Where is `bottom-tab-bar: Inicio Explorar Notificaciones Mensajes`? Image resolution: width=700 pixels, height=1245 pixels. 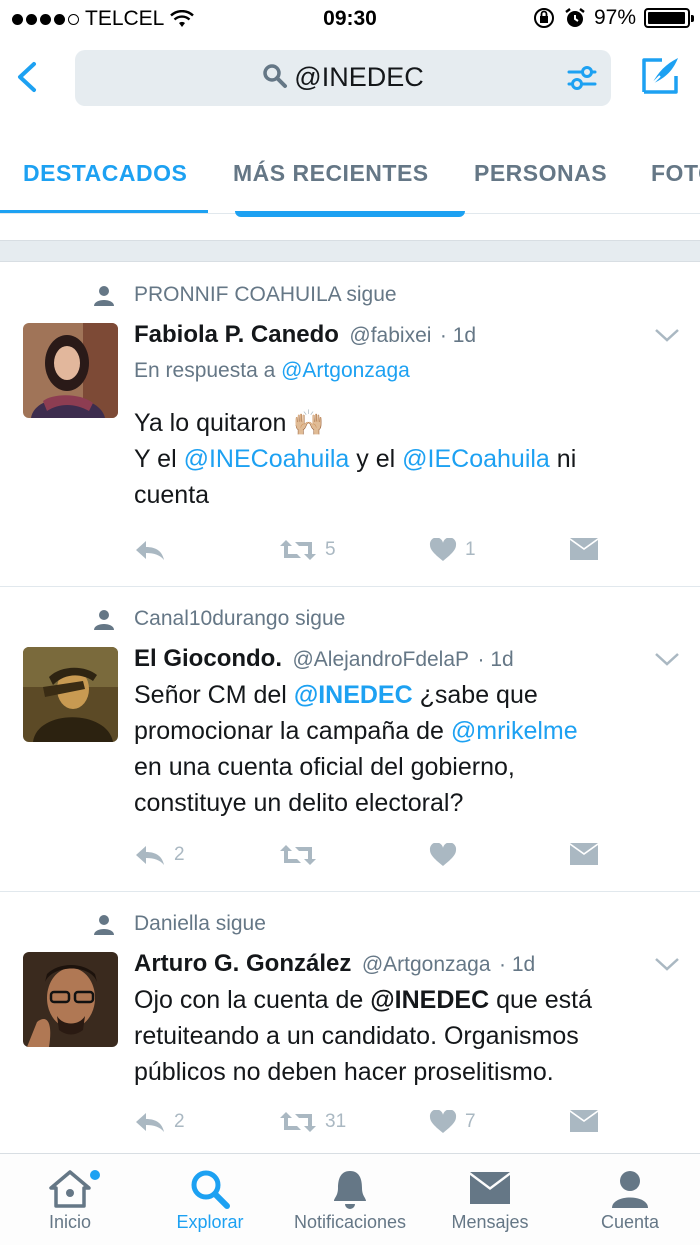
bottom-tab-bar: Inicio Explorar Notificaciones Mensajes is located at coordinates (350, 1199).